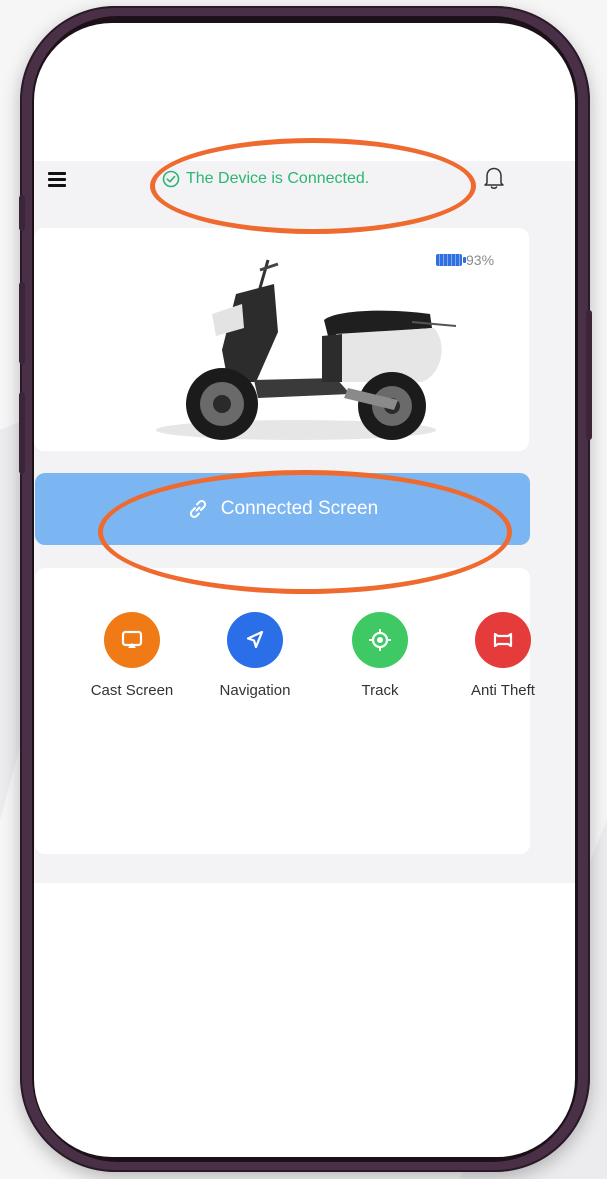 This screenshot has height=1179, width=607. What do you see at coordinates (22, 323) in the screenshot?
I see `phone-side-button-volume-up` at bounding box center [22, 323].